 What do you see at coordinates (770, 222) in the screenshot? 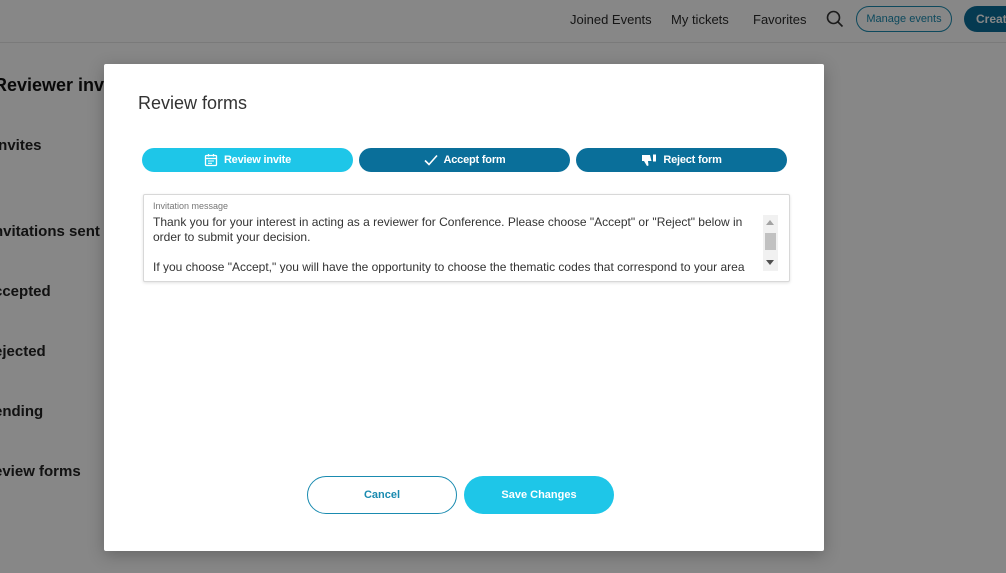
I see `scroll-up-icon` at bounding box center [770, 222].